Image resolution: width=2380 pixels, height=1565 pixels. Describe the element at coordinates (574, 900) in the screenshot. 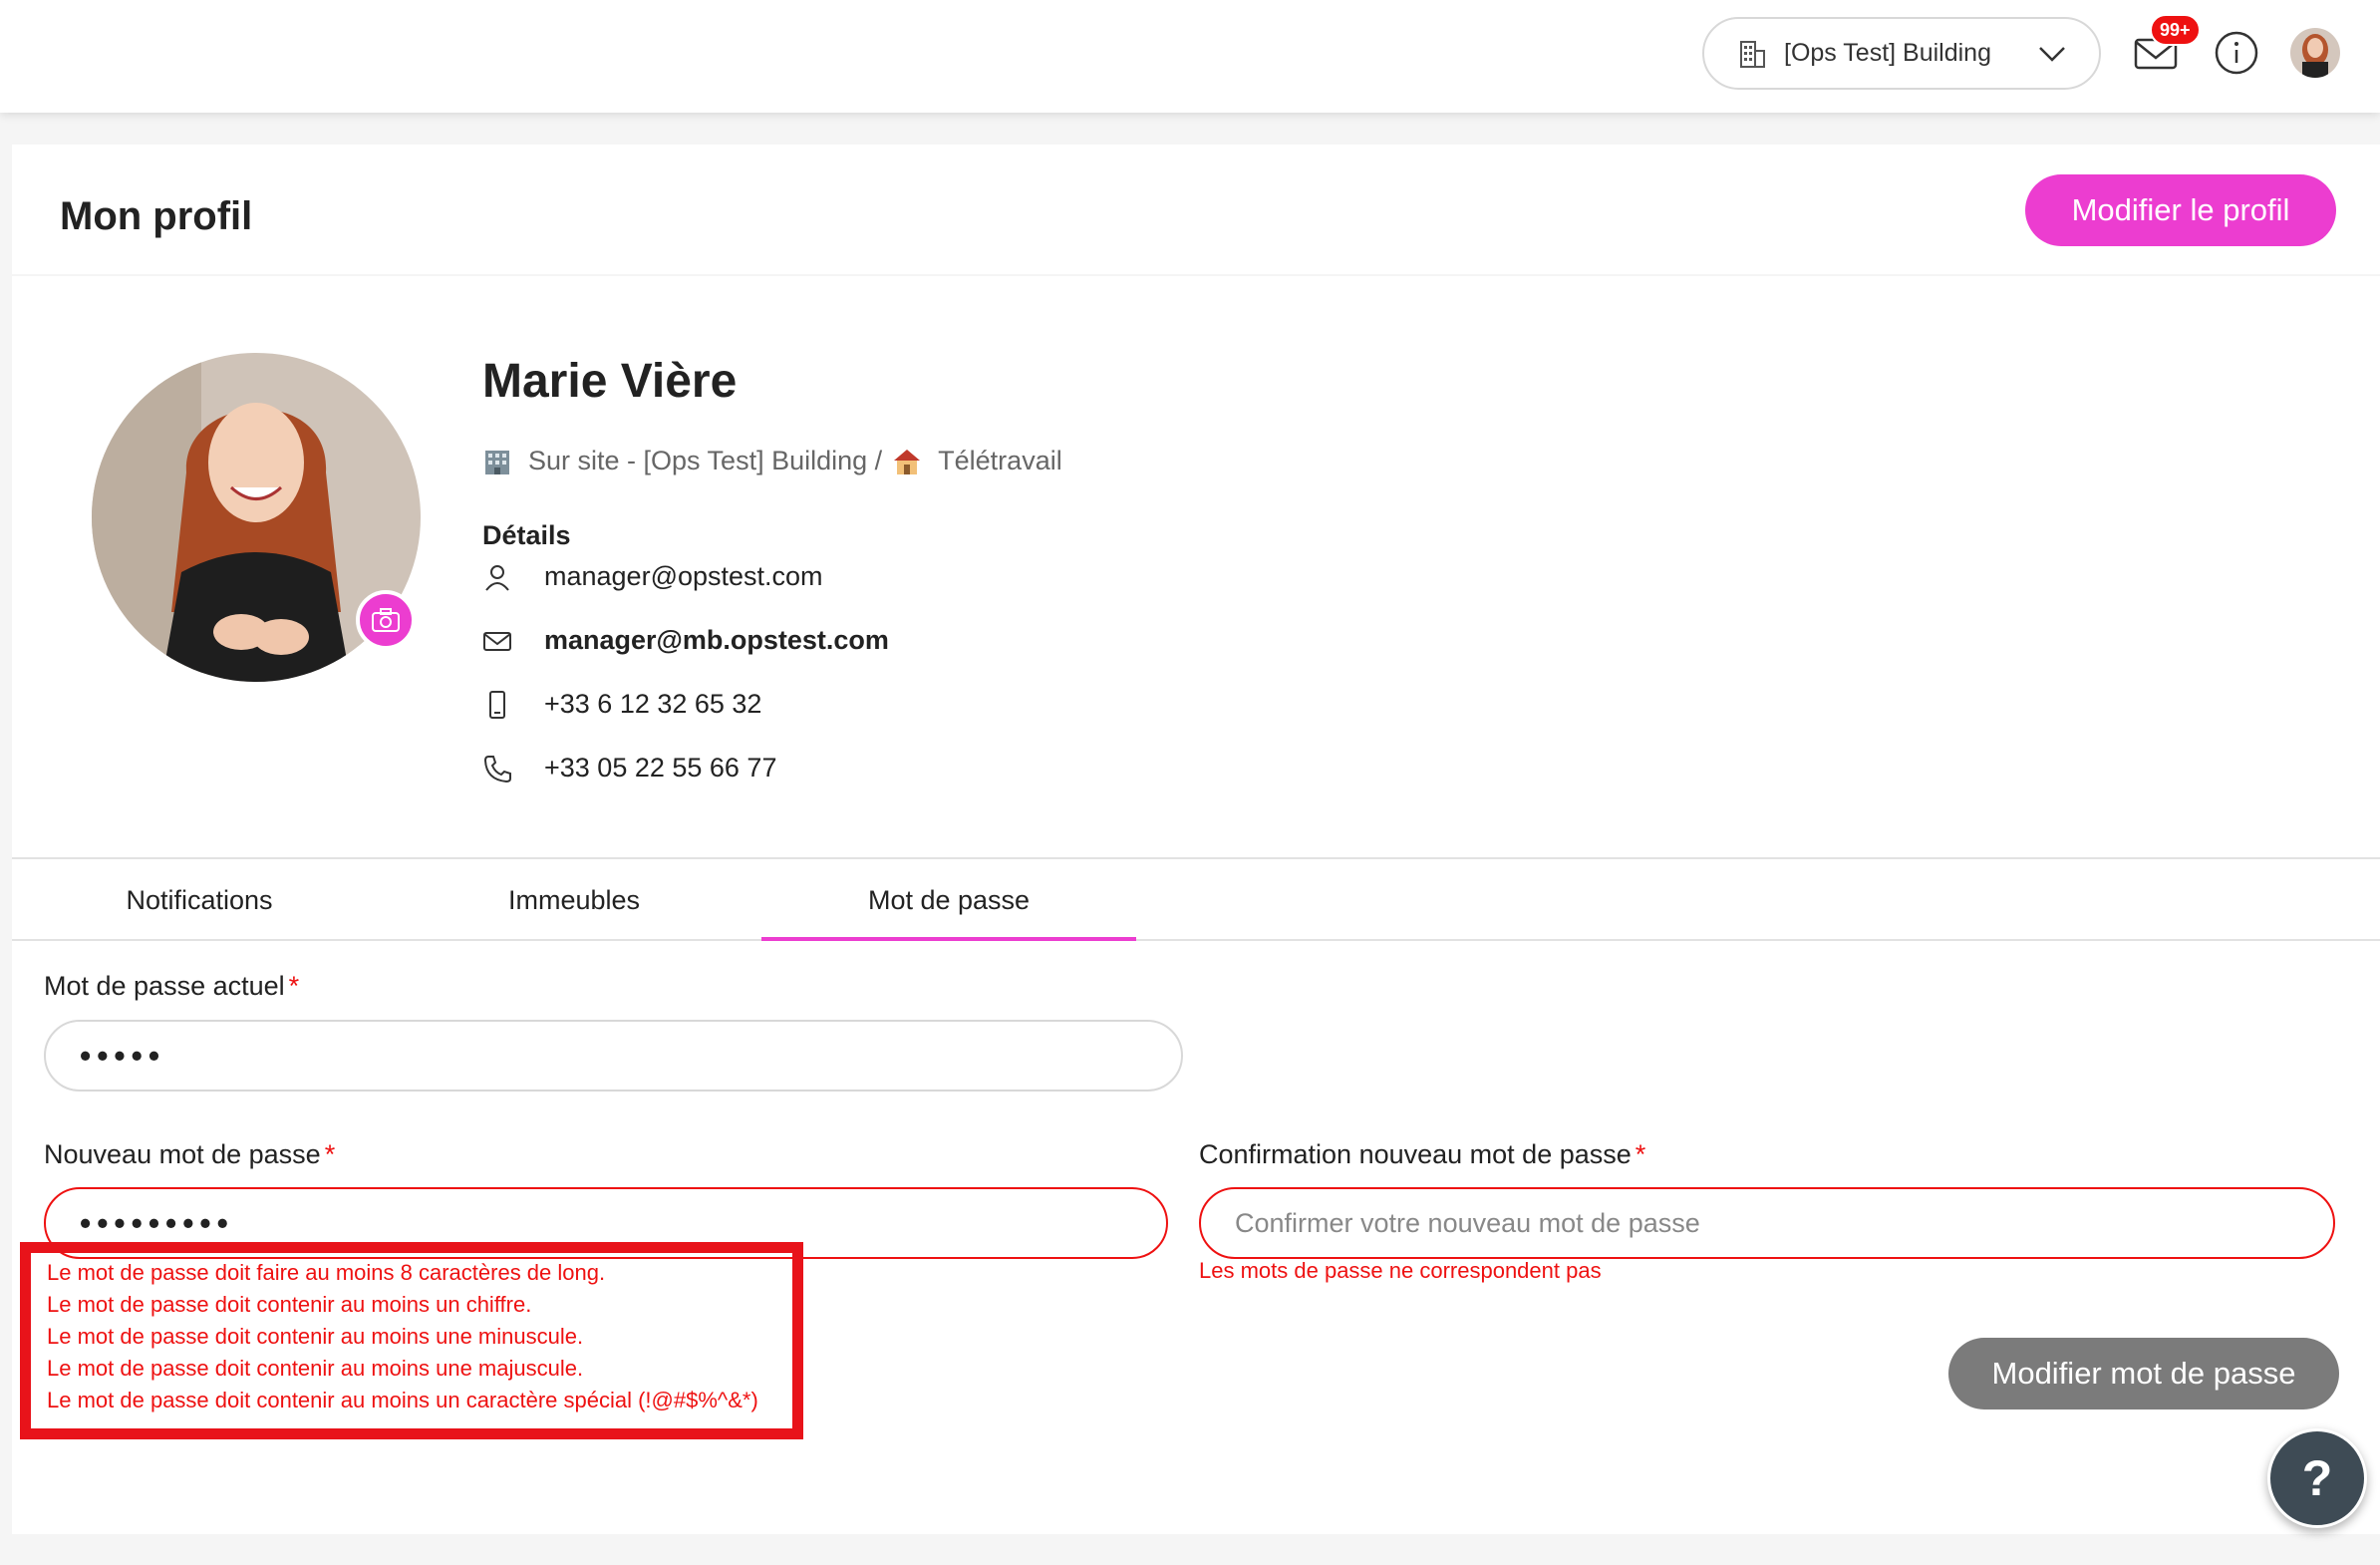

I see `tab-buildings: Immeubles` at that location.